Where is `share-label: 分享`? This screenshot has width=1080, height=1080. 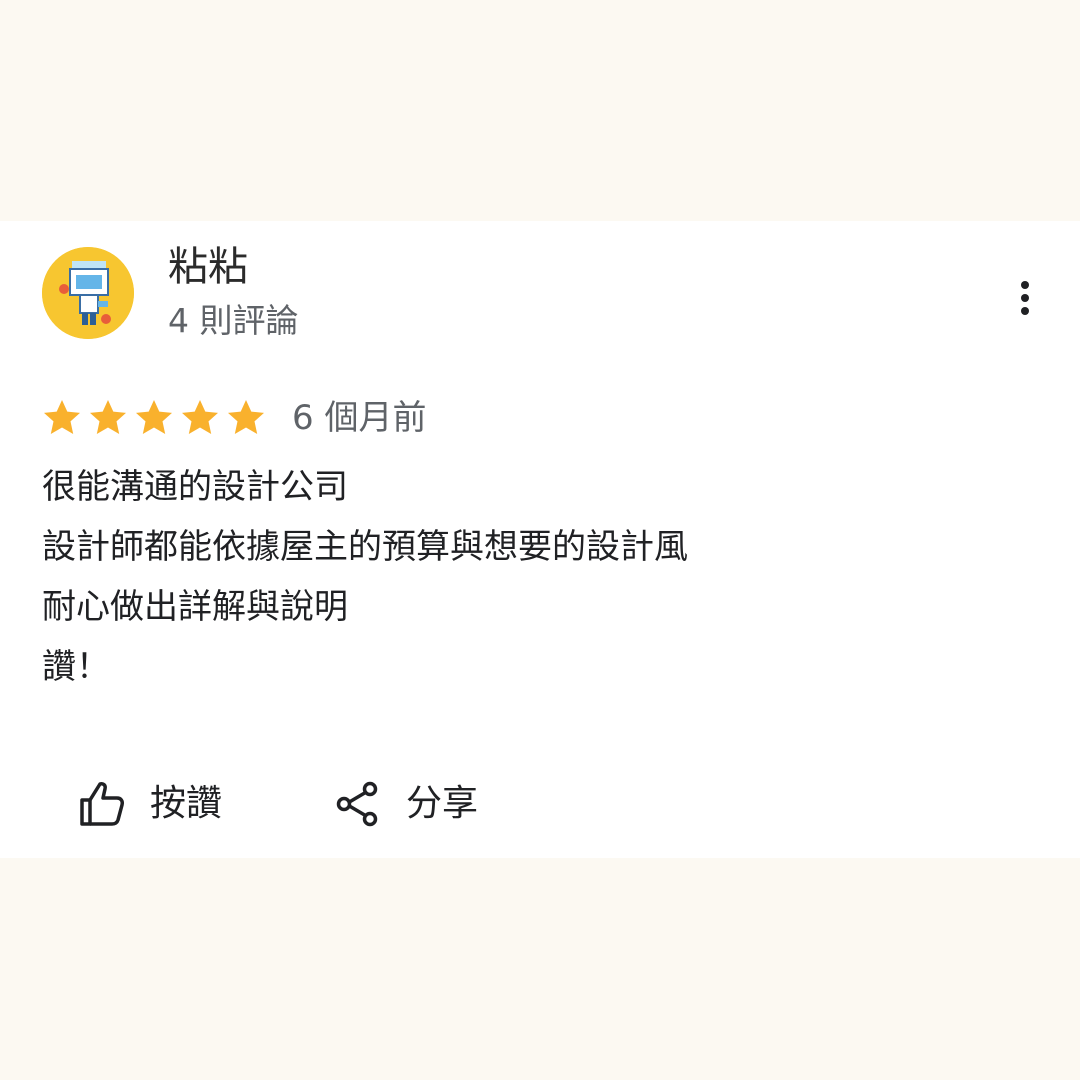 share-label: 分享 is located at coordinates (442, 803).